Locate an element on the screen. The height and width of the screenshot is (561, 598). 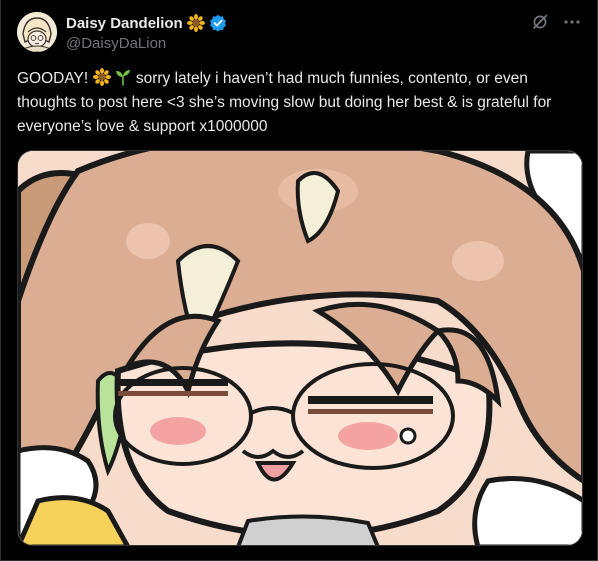
author-name-row: Daisy Dandelion is located at coordinates (146, 23).